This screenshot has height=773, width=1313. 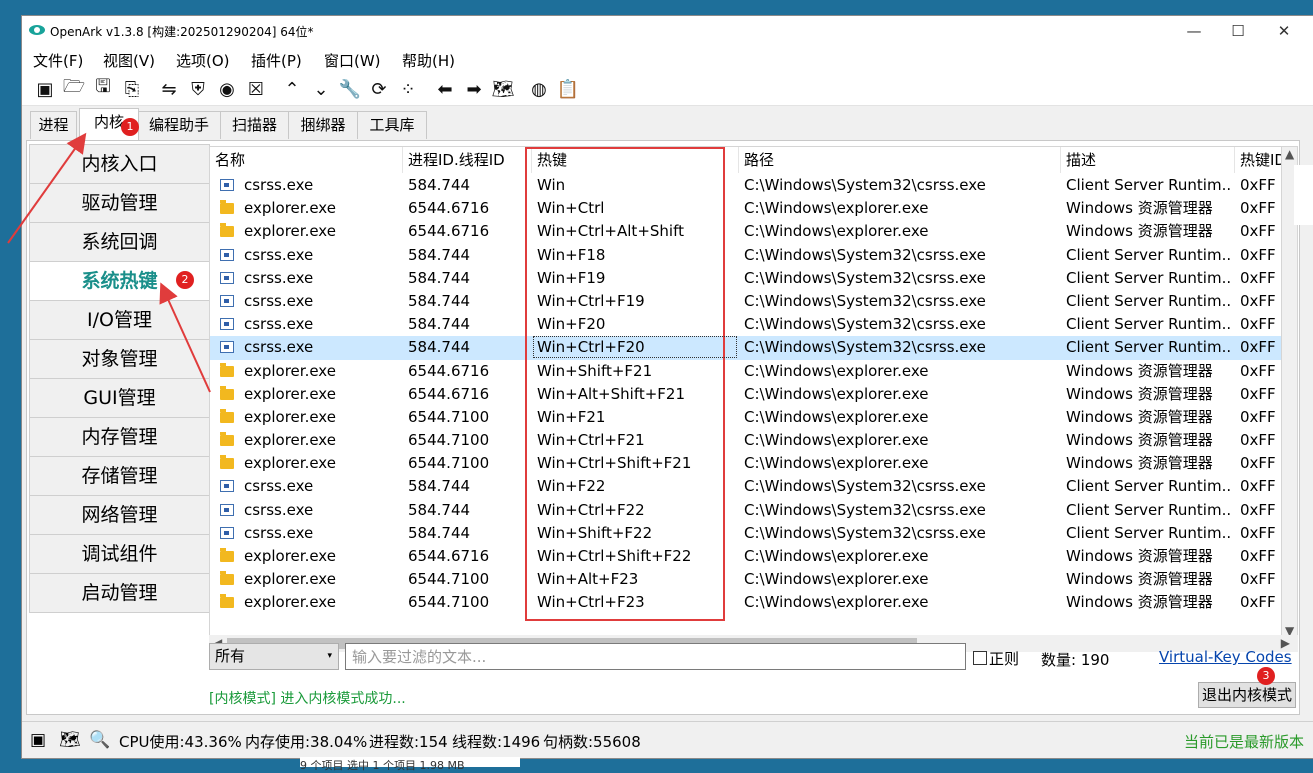 What do you see at coordinates (539, 89) in the screenshot?
I see `globe-icon: ◍` at bounding box center [539, 89].